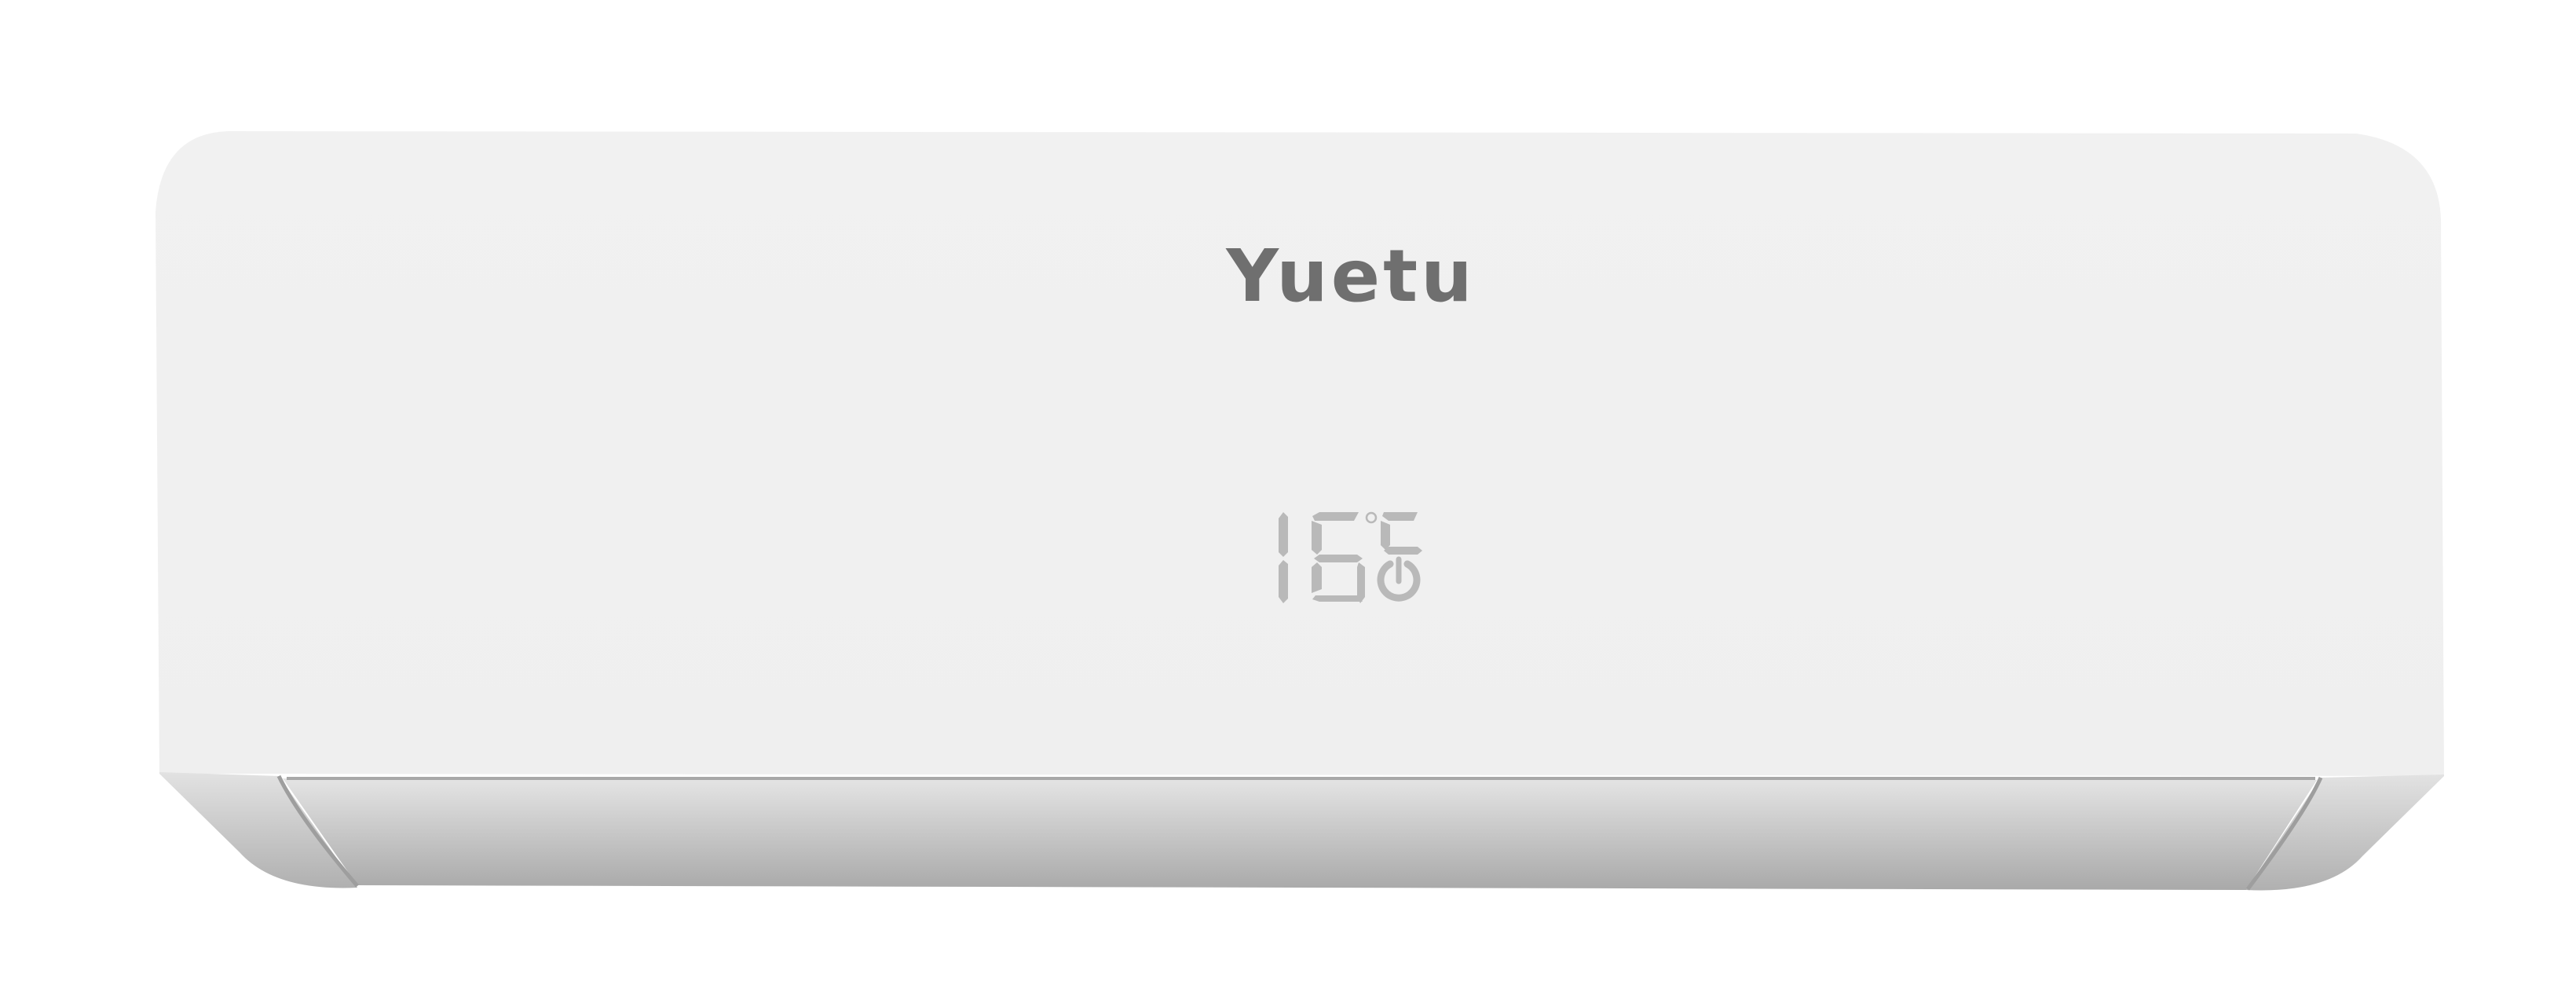 The width and height of the screenshot is (2576, 1007). I want to click on air-louver, so click(1300, 834).